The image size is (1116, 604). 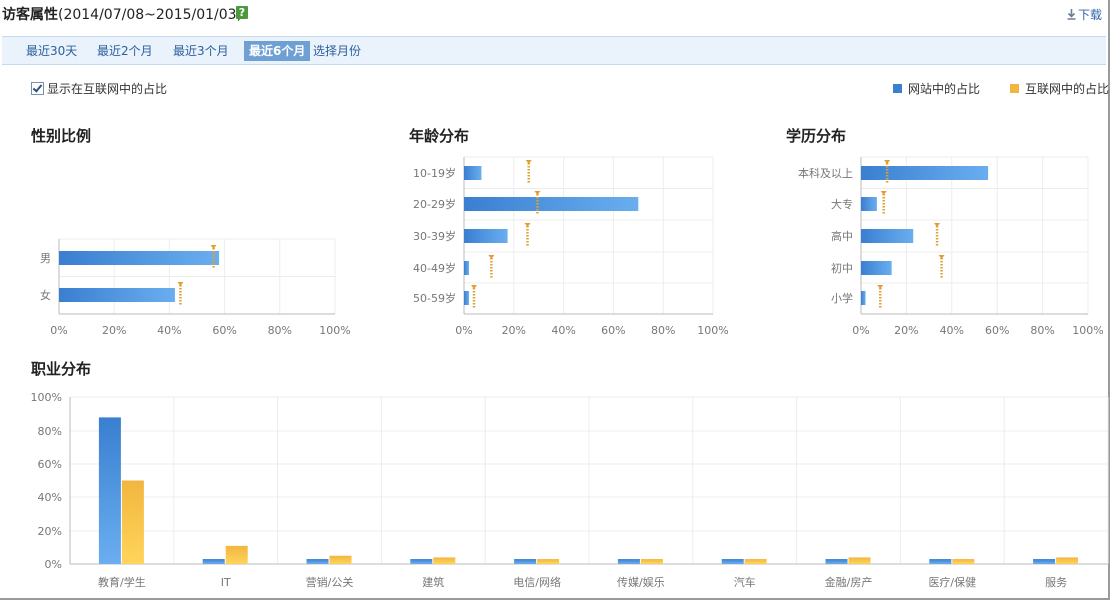 What do you see at coordinates (663, 330) in the screenshot?
I see `age-x-tick-label: 80%` at bounding box center [663, 330].